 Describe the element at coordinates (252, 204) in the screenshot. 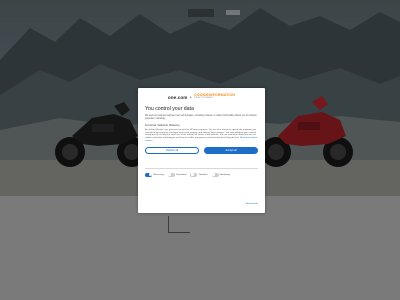

I see `show-details-link: Show details` at that location.